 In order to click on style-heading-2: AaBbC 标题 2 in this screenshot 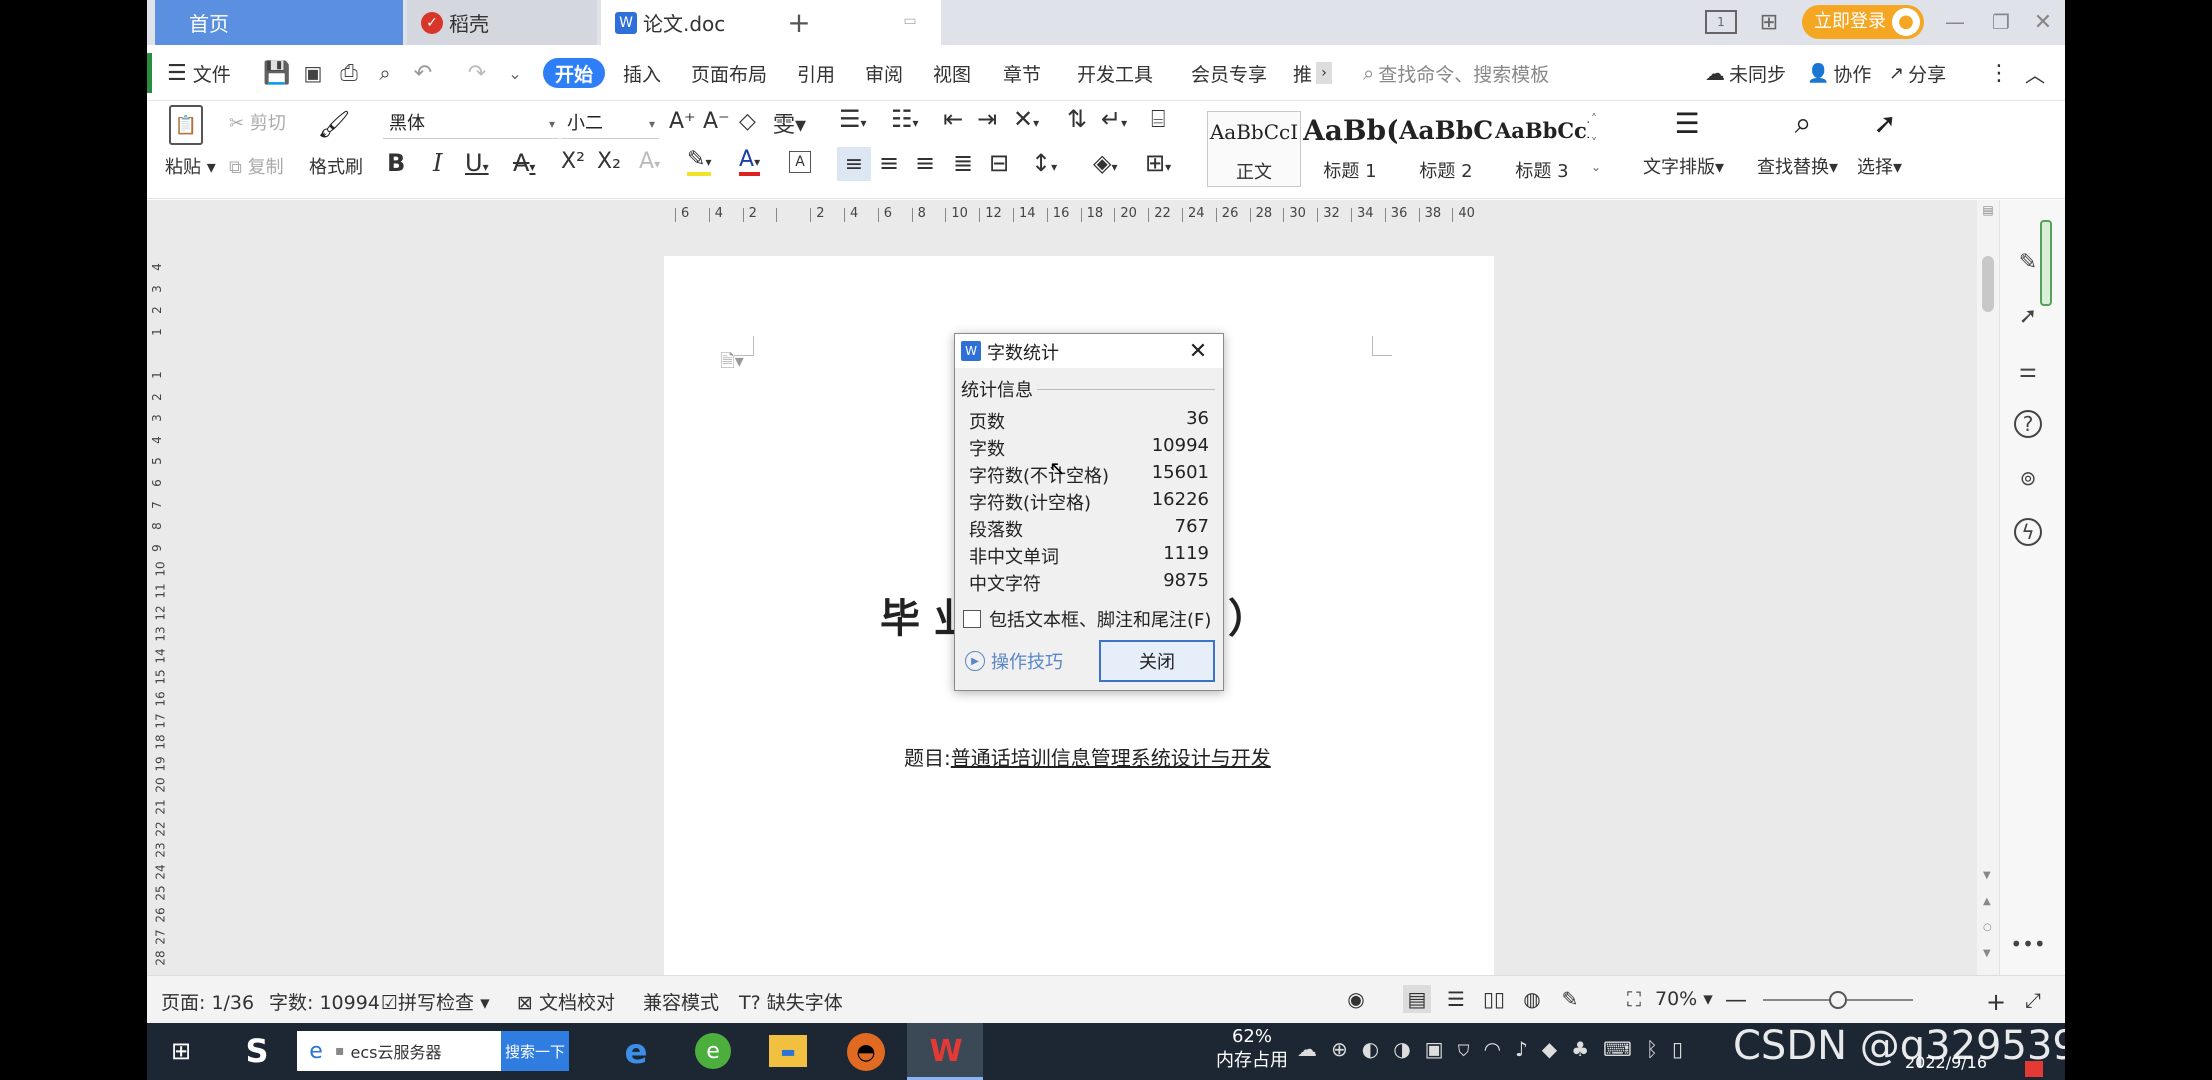, I will do `click(1446, 149)`.